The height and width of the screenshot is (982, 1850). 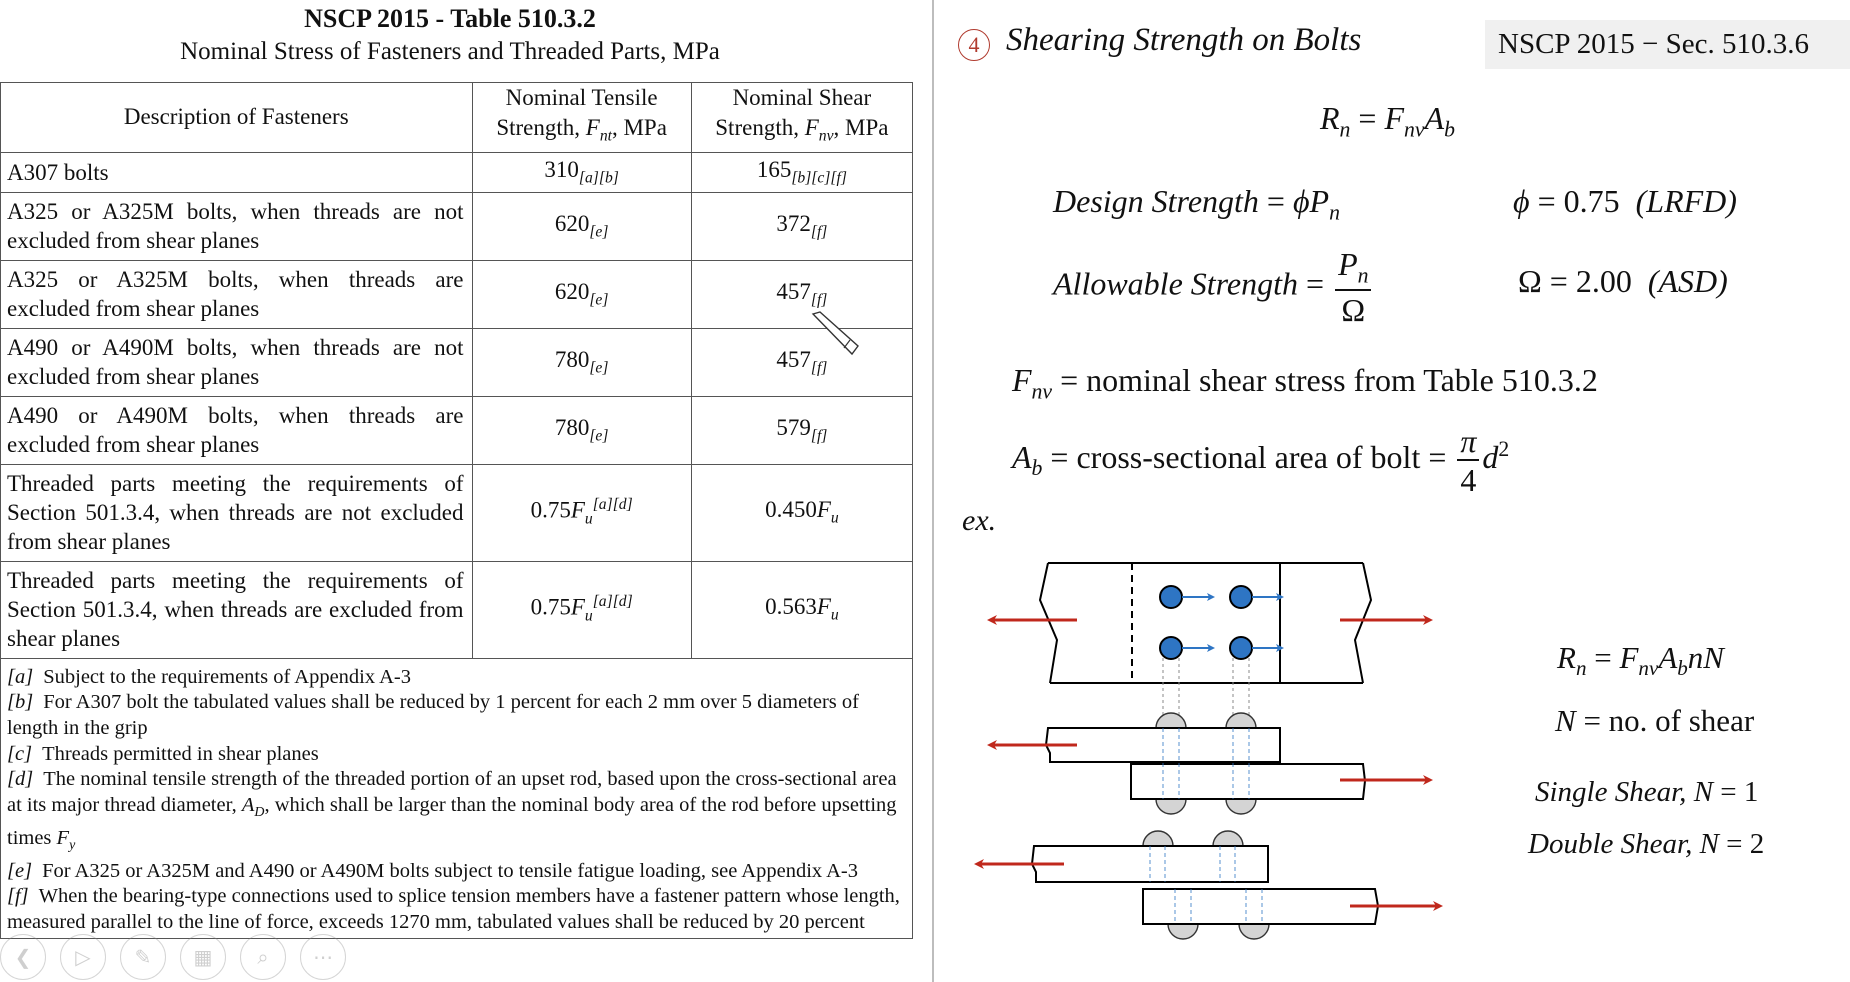 What do you see at coordinates (1591, 201) in the screenshot?
I see `value: 0.75` at bounding box center [1591, 201].